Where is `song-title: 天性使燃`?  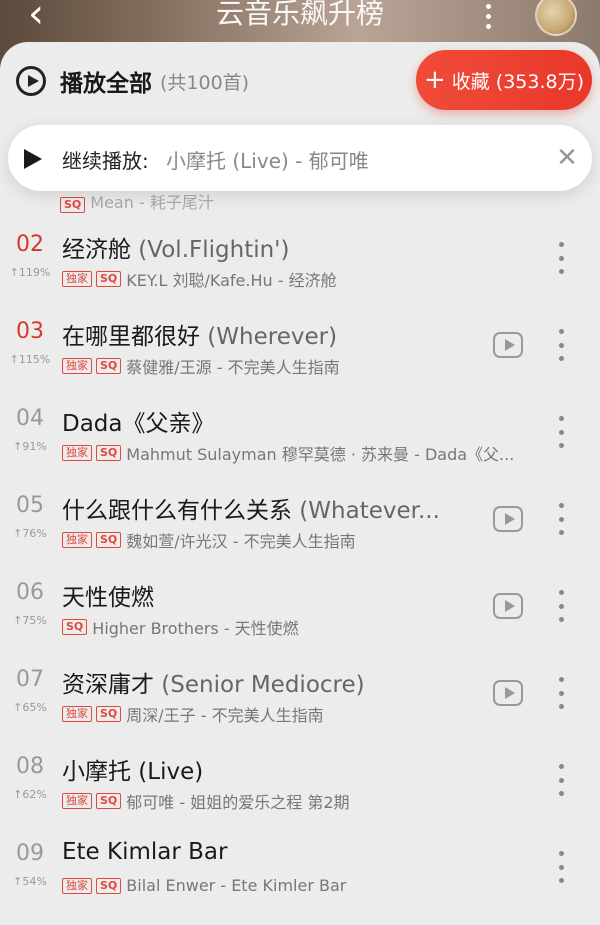 song-title: 天性使燃 is located at coordinates (108, 595).